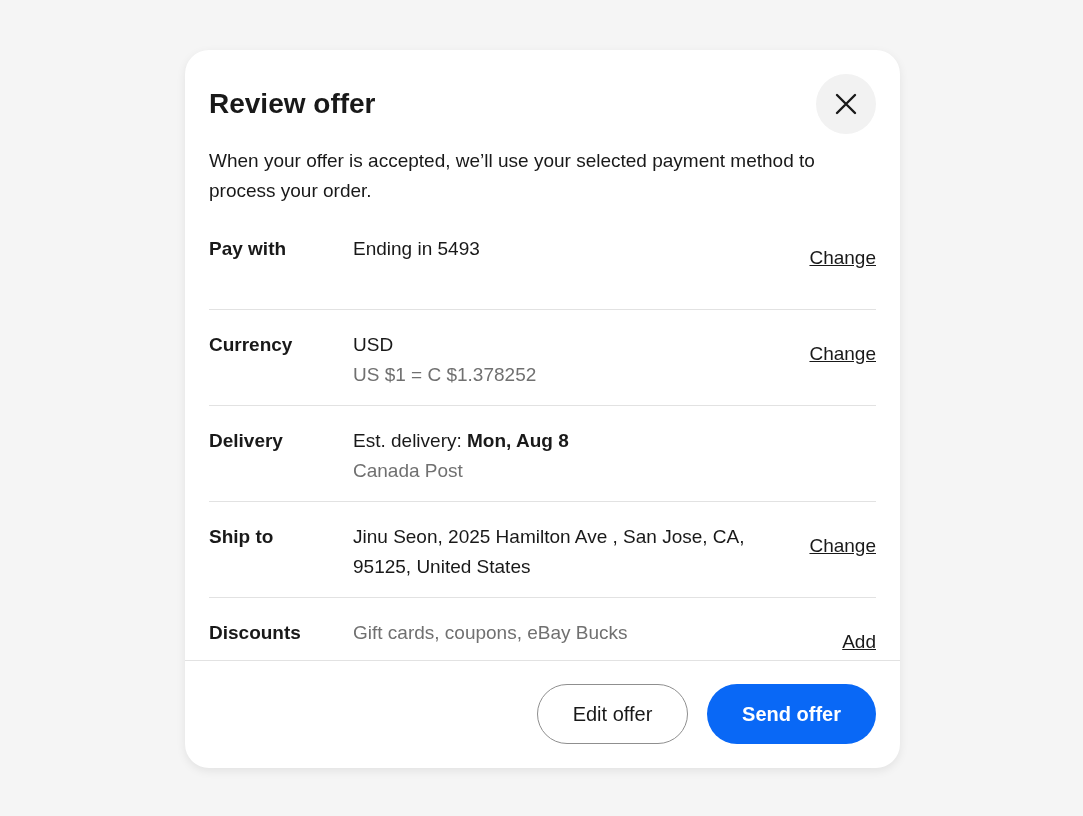 This screenshot has height=816, width=1083. Describe the element at coordinates (408, 471) in the screenshot. I see `row-value: Canada Post` at that location.